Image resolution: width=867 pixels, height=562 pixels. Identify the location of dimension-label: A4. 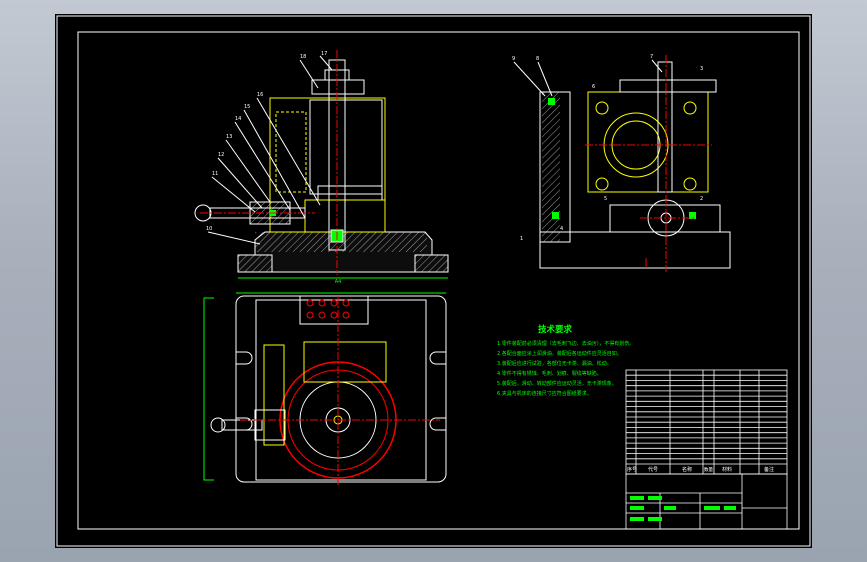
(338, 282).